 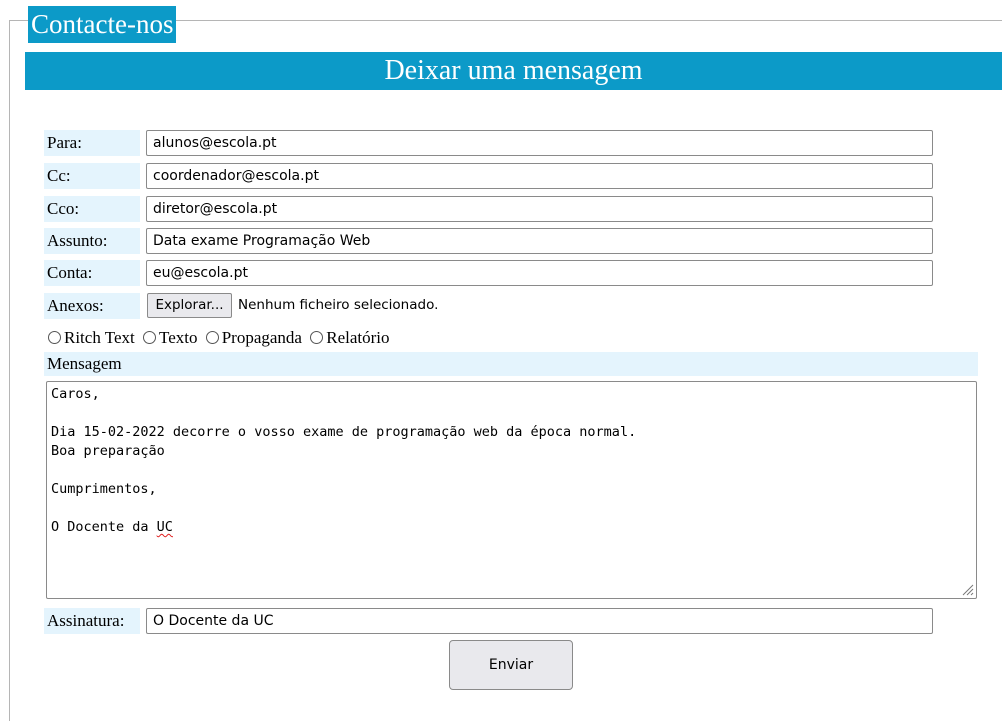 I want to click on para-input: alunos@escola.pt, so click(x=539, y=143).